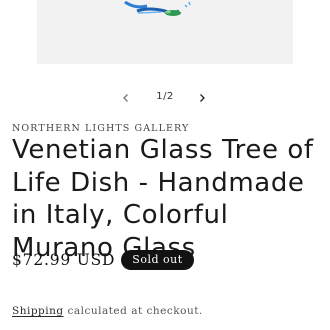  I want to click on vendor-name: NORTHERN LIGHTS GALLERY, so click(101, 128).